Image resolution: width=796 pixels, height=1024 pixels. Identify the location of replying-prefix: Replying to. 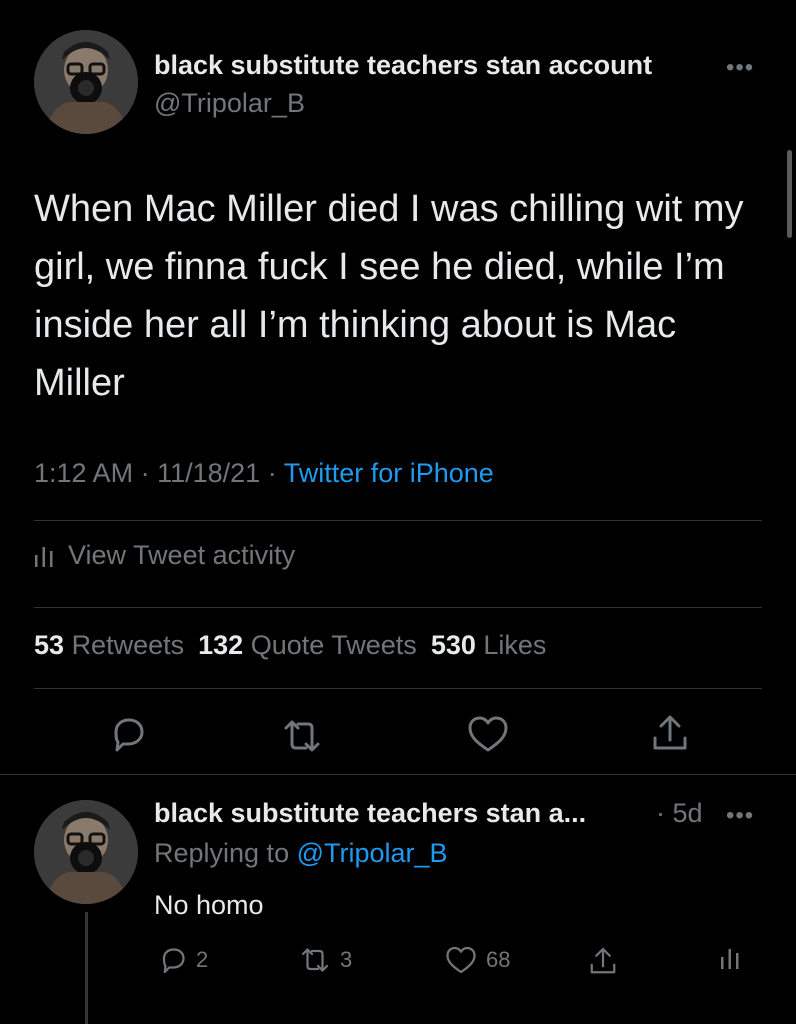
(222, 853).